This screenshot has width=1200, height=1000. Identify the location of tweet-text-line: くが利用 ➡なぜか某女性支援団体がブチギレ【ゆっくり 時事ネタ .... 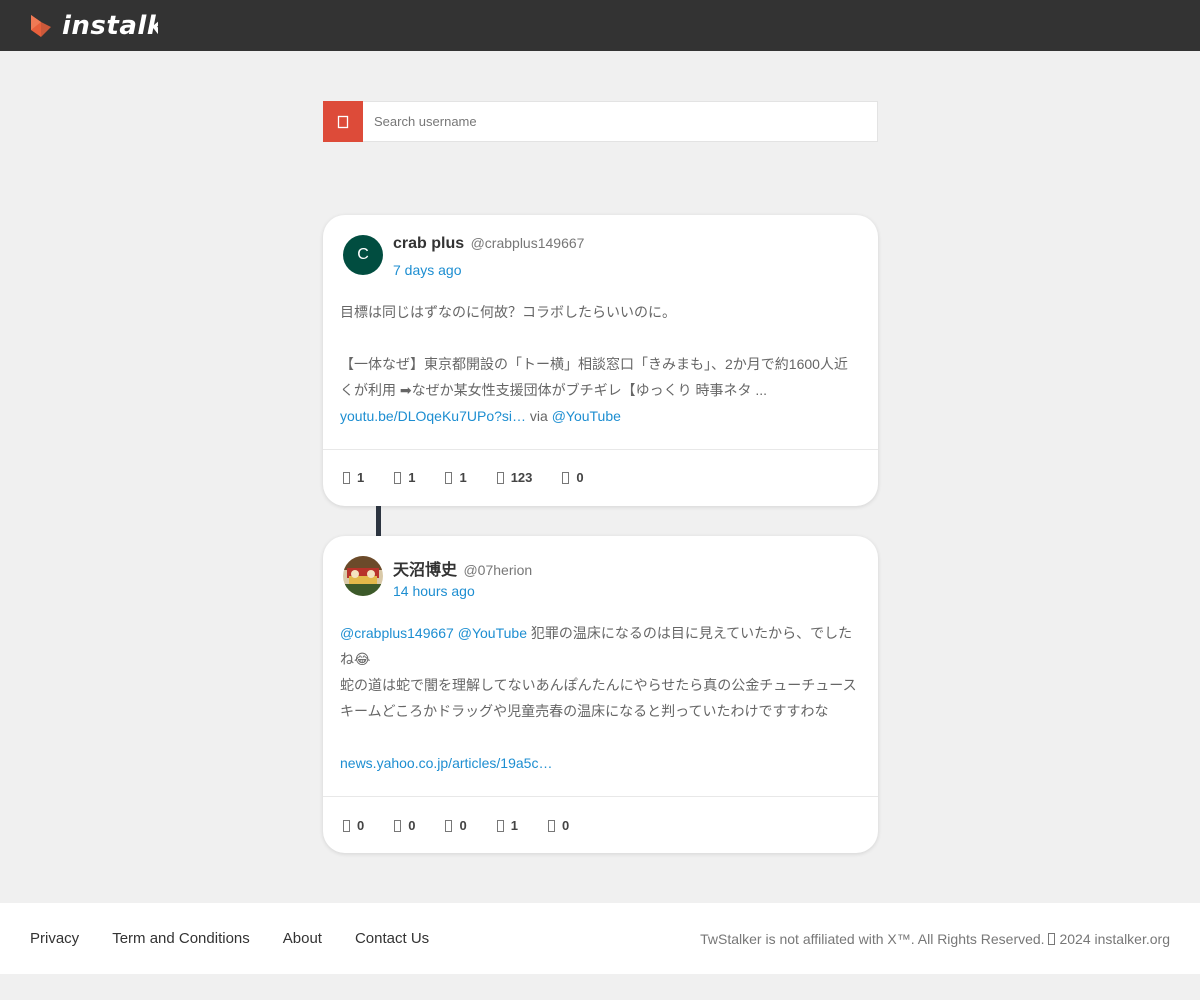
(554, 390).